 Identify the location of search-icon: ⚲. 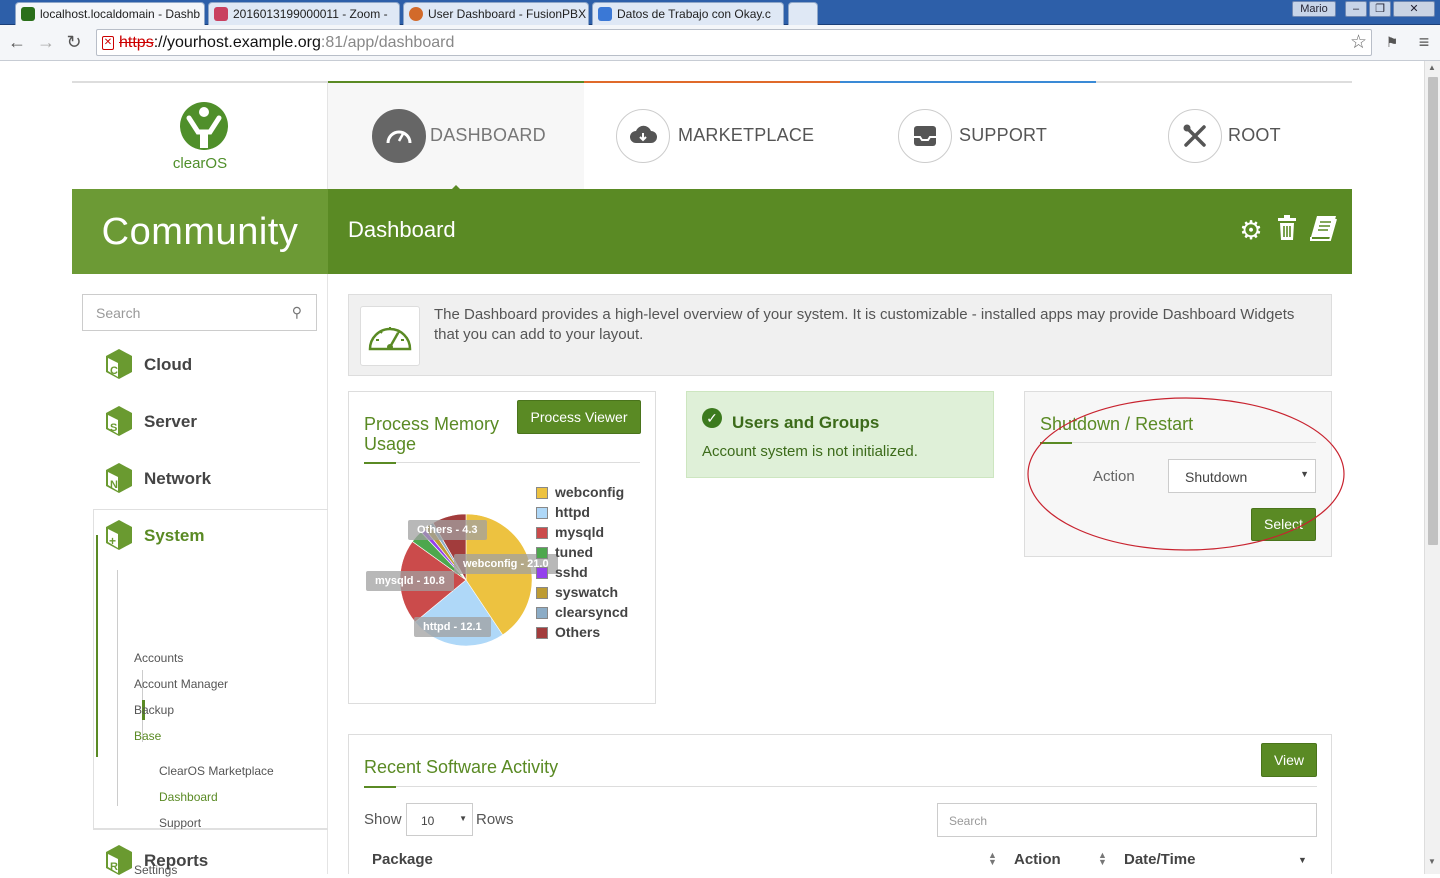
(297, 312).